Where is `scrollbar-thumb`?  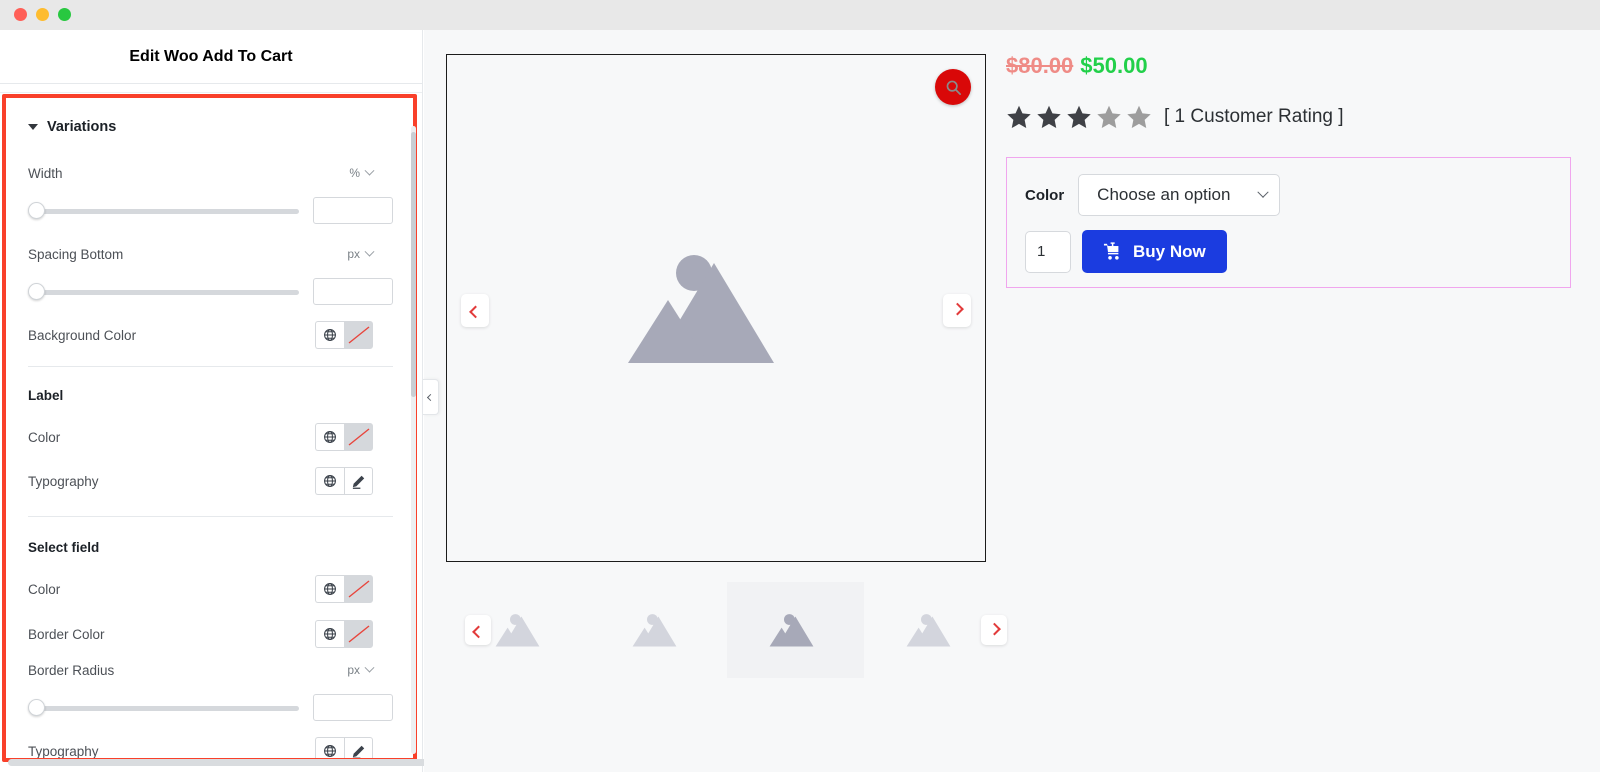 scrollbar-thumb is located at coordinates (413, 264).